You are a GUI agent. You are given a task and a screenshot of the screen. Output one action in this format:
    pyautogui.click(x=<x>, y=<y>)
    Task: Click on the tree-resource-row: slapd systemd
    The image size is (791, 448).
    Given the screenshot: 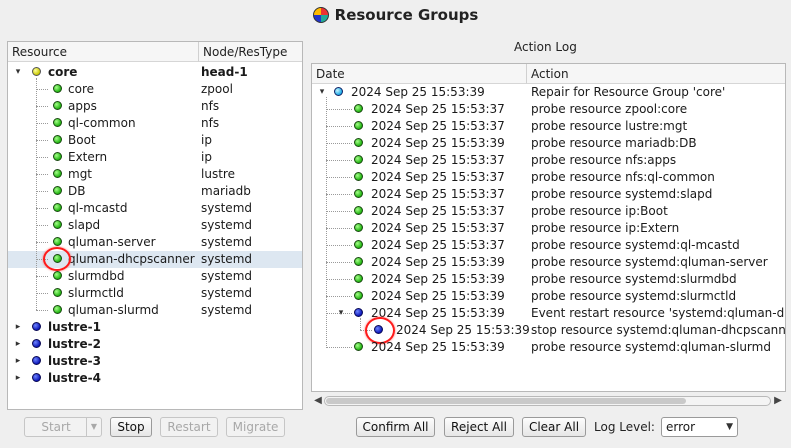 What is the action you would take?
    pyautogui.click(x=155, y=225)
    